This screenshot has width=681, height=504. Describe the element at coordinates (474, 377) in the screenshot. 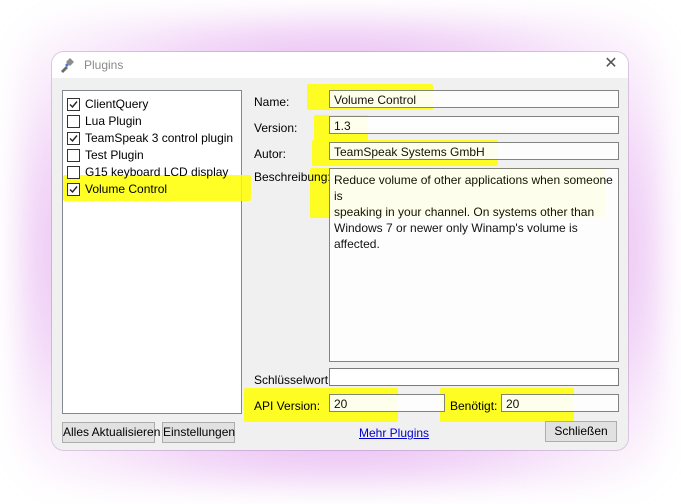

I see `keyword-field` at that location.